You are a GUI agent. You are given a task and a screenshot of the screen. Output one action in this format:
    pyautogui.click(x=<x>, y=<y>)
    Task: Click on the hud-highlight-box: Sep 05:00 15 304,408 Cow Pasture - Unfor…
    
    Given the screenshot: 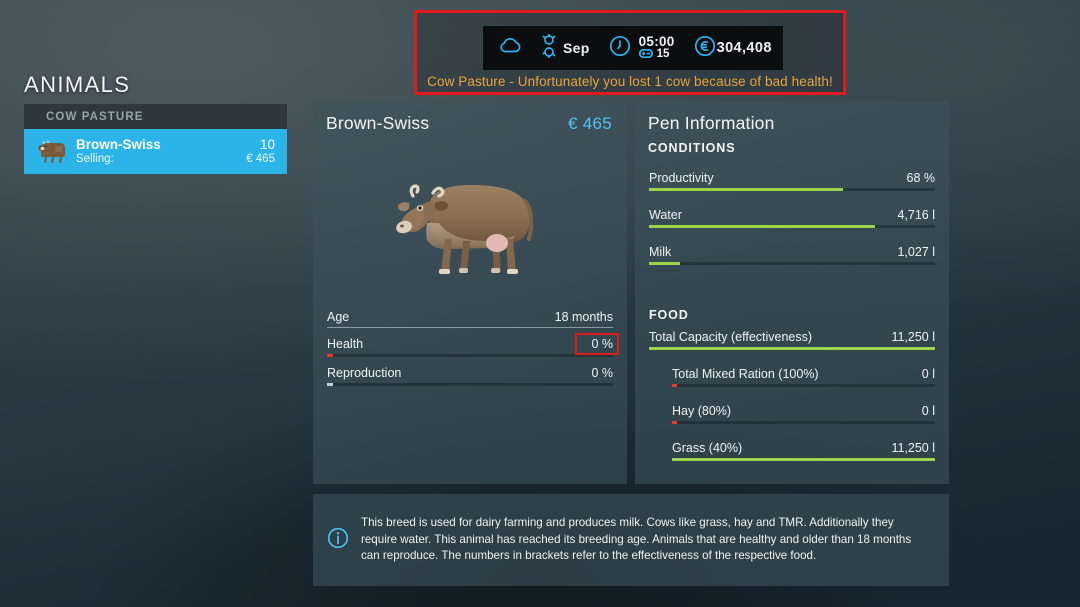 What is the action you would take?
    pyautogui.click(x=630, y=52)
    